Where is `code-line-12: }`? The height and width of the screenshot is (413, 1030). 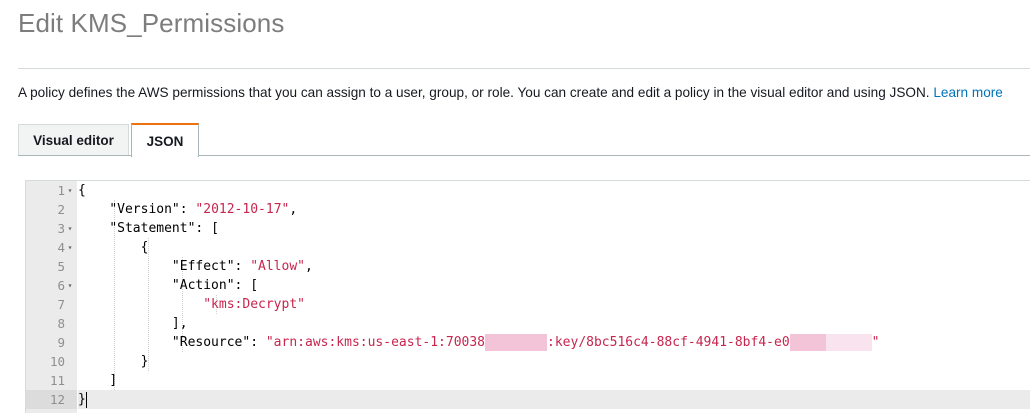
code-line-12: } is located at coordinates (82, 399).